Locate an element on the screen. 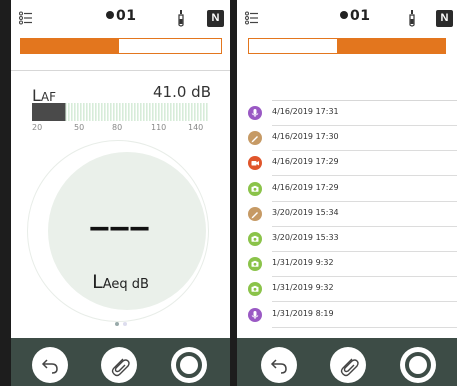  item-timestamp: 3/20/2019 15:33 is located at coordinates (305, 237).